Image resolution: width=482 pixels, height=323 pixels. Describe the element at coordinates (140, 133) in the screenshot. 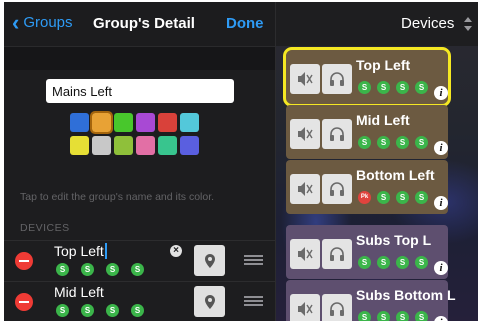

I see `color-palette` at that location.